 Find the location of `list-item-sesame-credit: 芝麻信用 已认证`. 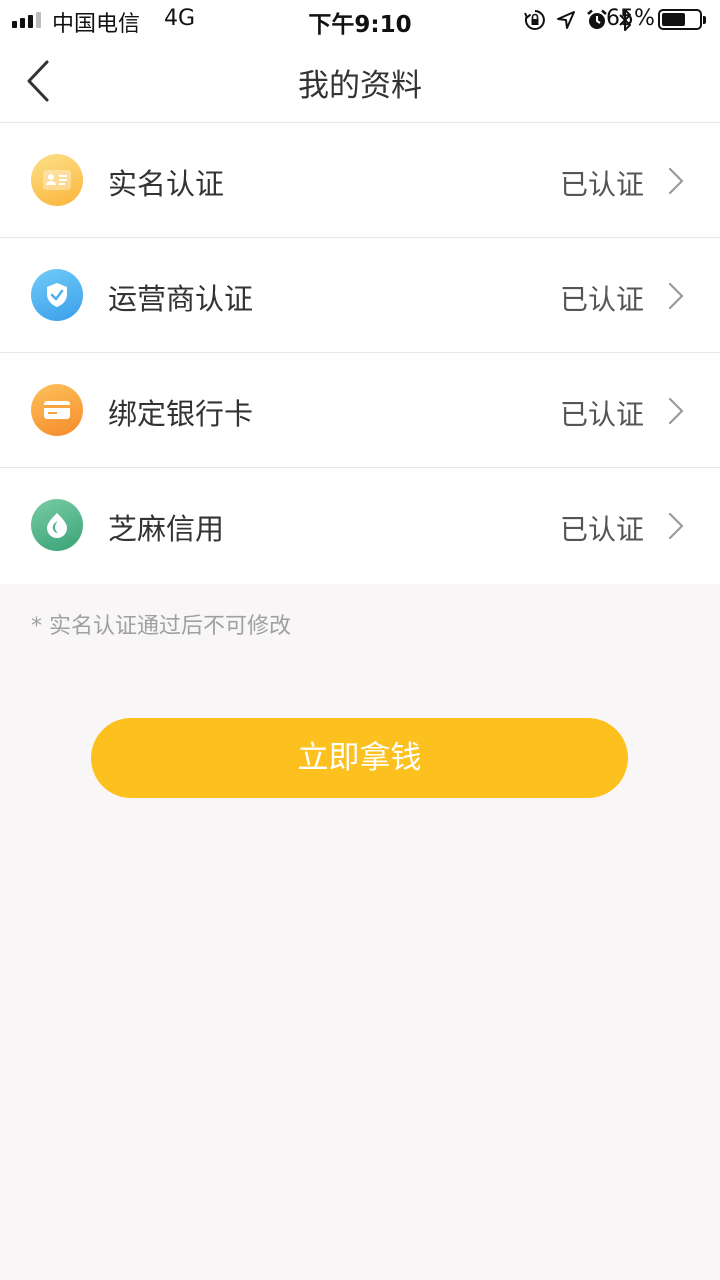

list-item-sesame-credit: 芝麻信用 已认证 is located at coordinates (360, 526).